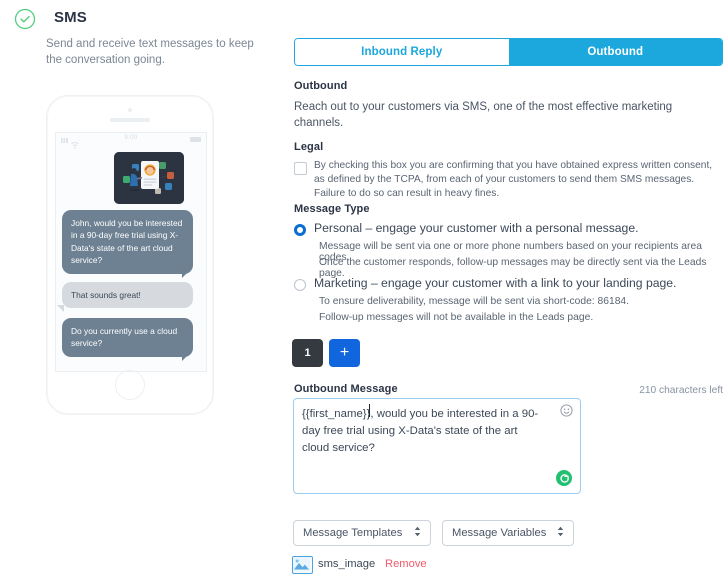 This screenshot has width=727, height=581. Describe the element at coordinates (127, 295) in the screenshot. I see `chat-bubble-incoming: That sounds great!` at that location.